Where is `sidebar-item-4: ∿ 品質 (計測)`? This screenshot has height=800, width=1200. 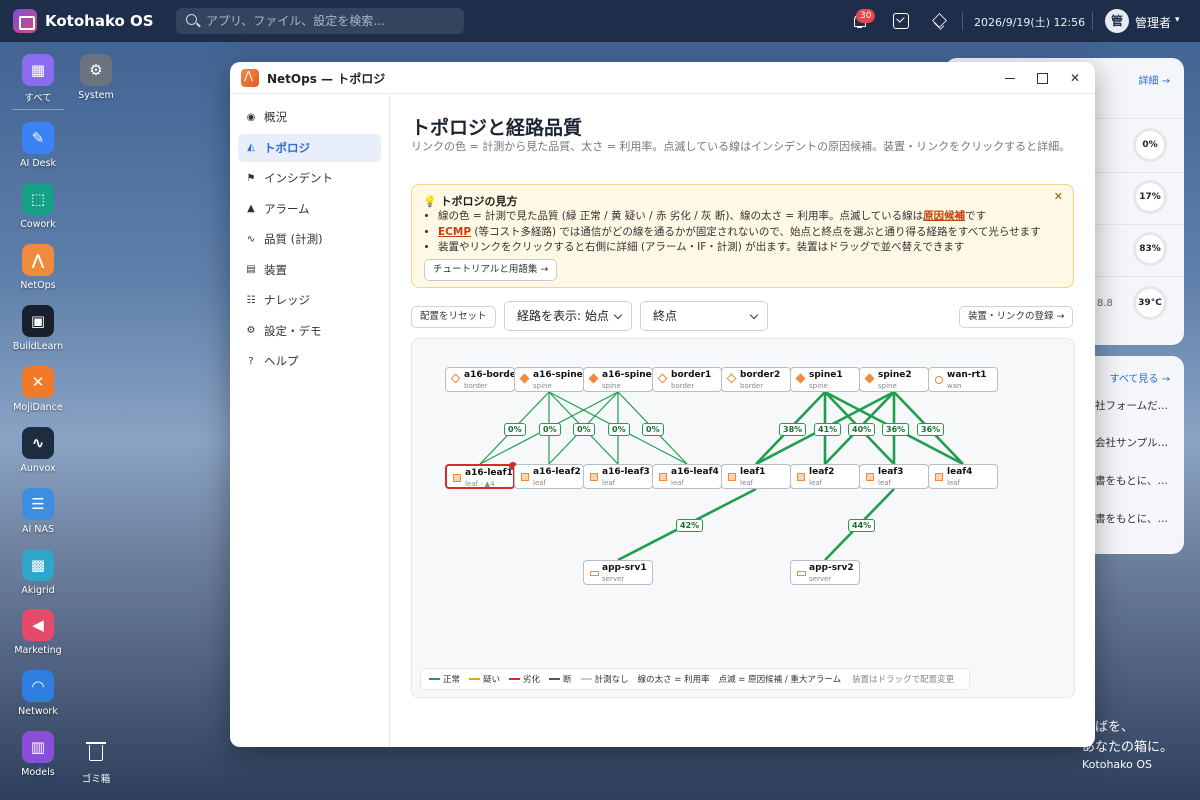 sidebar-item-4: ∿ 品質 (計測) is located at coordinates (309, 239).